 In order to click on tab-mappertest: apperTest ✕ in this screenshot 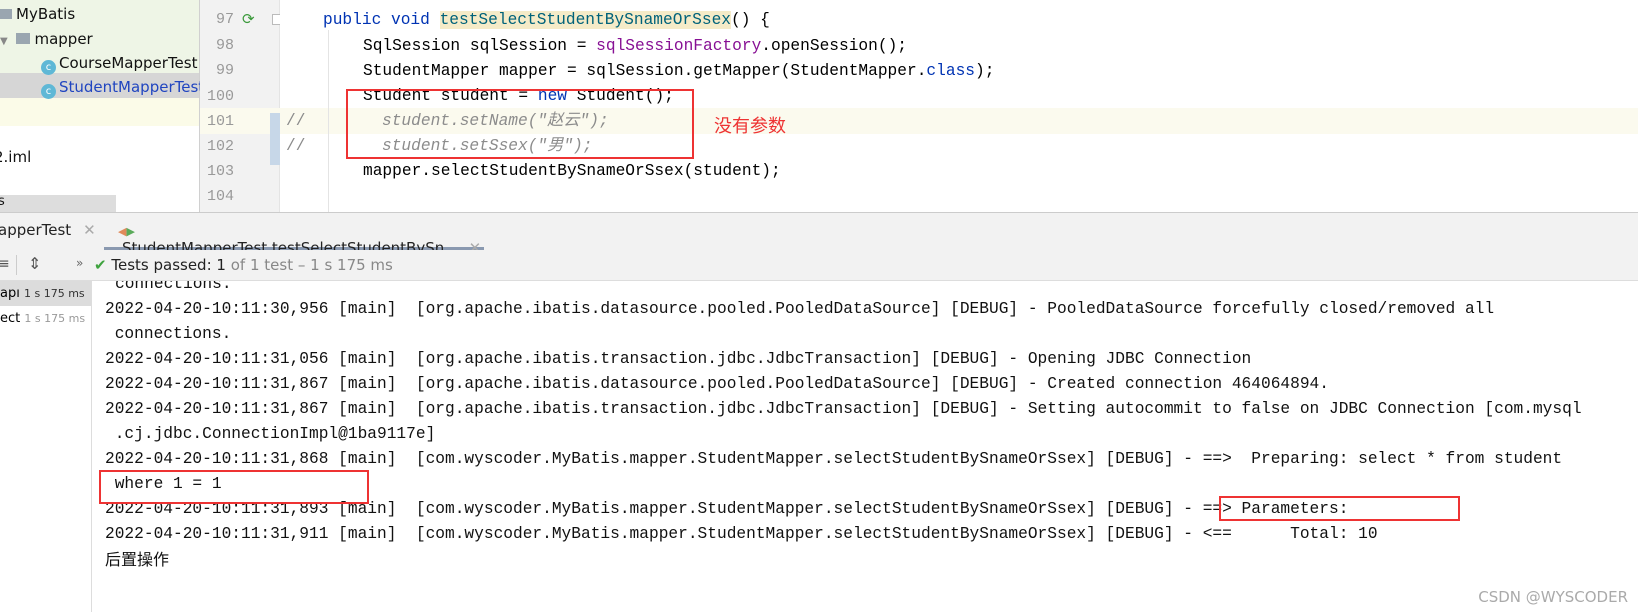, I will do `click(48, 230)`.